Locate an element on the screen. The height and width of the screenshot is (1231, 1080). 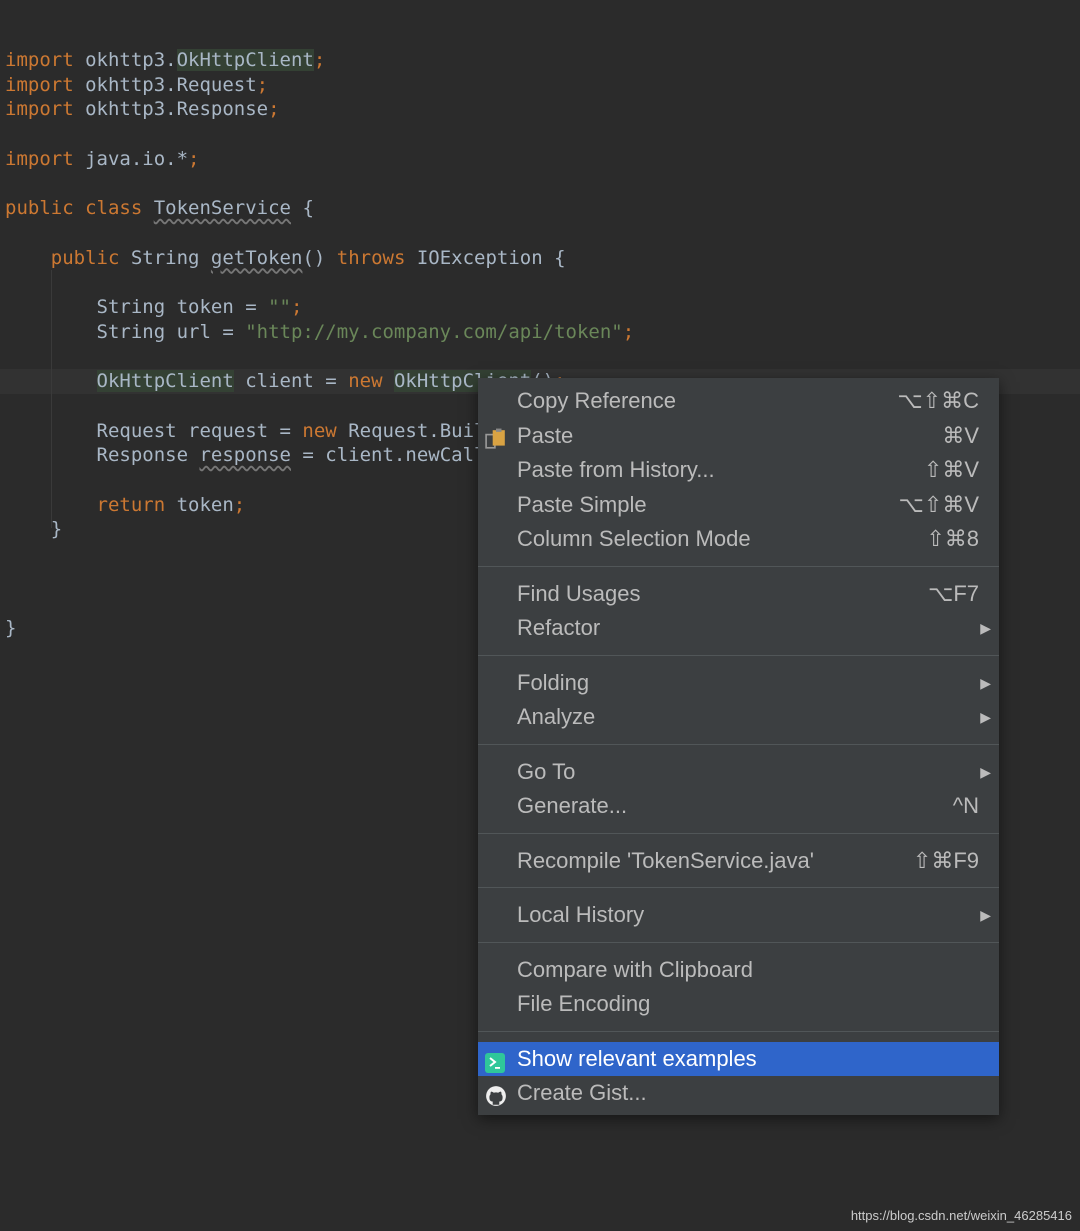
code-token: "" is located at coordinates (279, 307).